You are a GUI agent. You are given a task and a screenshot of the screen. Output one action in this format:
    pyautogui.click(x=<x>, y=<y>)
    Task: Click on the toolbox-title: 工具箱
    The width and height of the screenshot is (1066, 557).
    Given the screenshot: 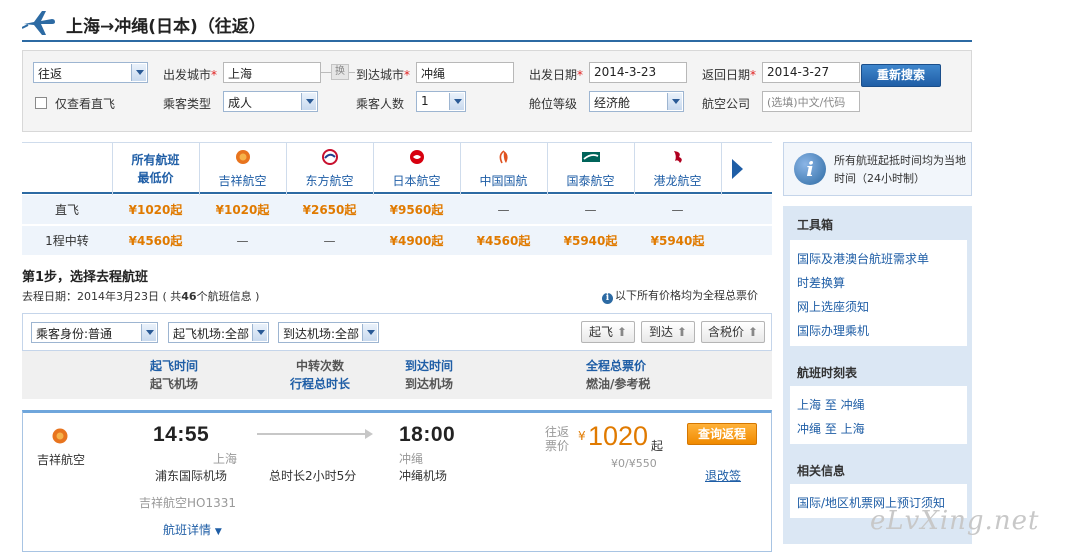 What is the action you would take?
    pyautogui.click(x=815, y=225)
    